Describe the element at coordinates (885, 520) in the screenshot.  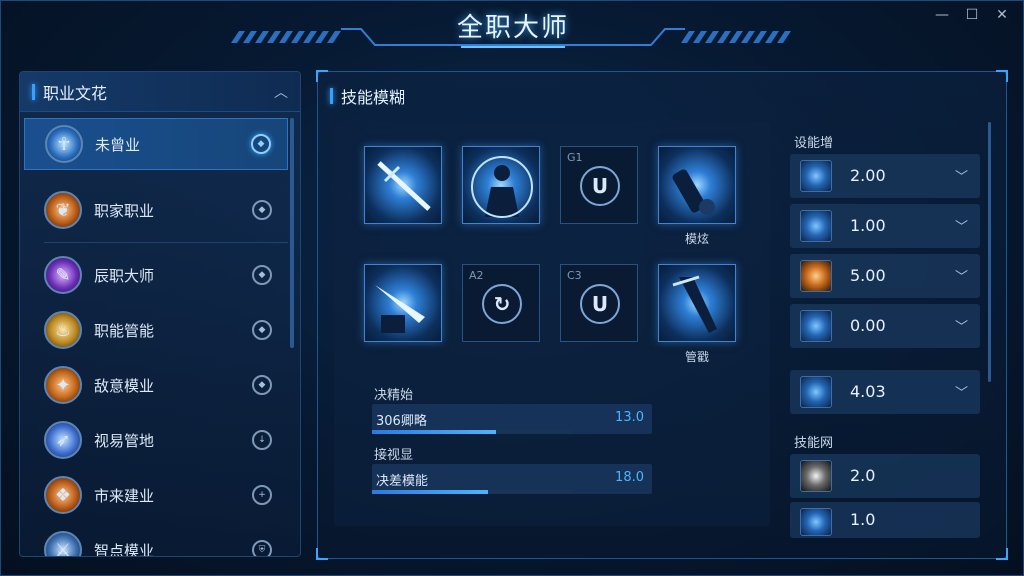
I see `stat-row: 1.0` at that location.